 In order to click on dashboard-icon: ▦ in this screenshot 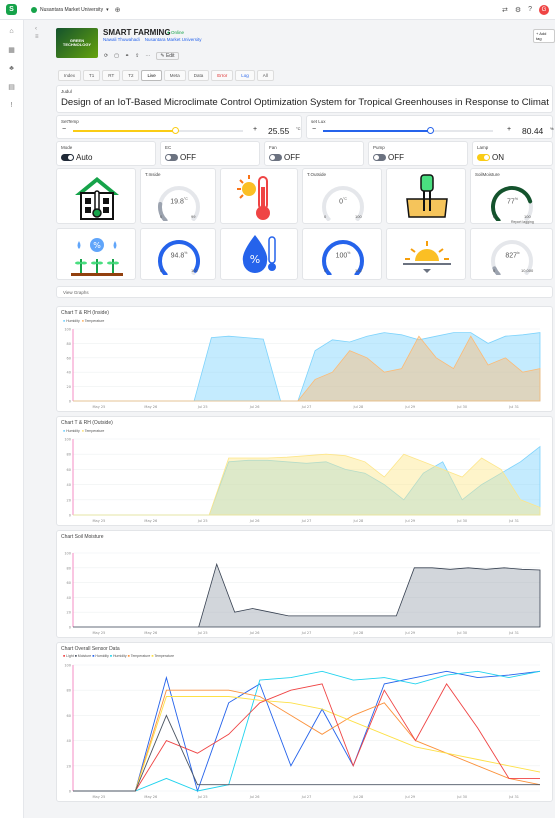, I will do `click(11, 50)`.